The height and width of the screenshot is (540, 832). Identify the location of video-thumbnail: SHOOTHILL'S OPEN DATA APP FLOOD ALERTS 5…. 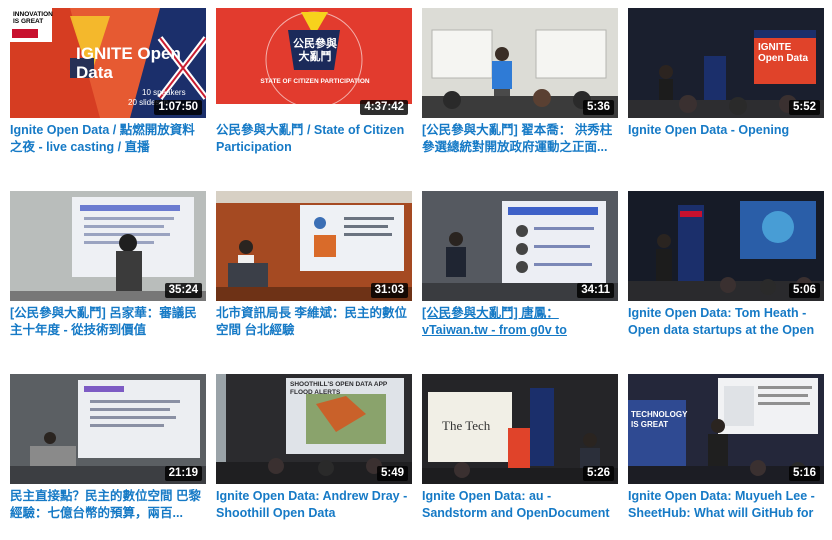
(314, 429).